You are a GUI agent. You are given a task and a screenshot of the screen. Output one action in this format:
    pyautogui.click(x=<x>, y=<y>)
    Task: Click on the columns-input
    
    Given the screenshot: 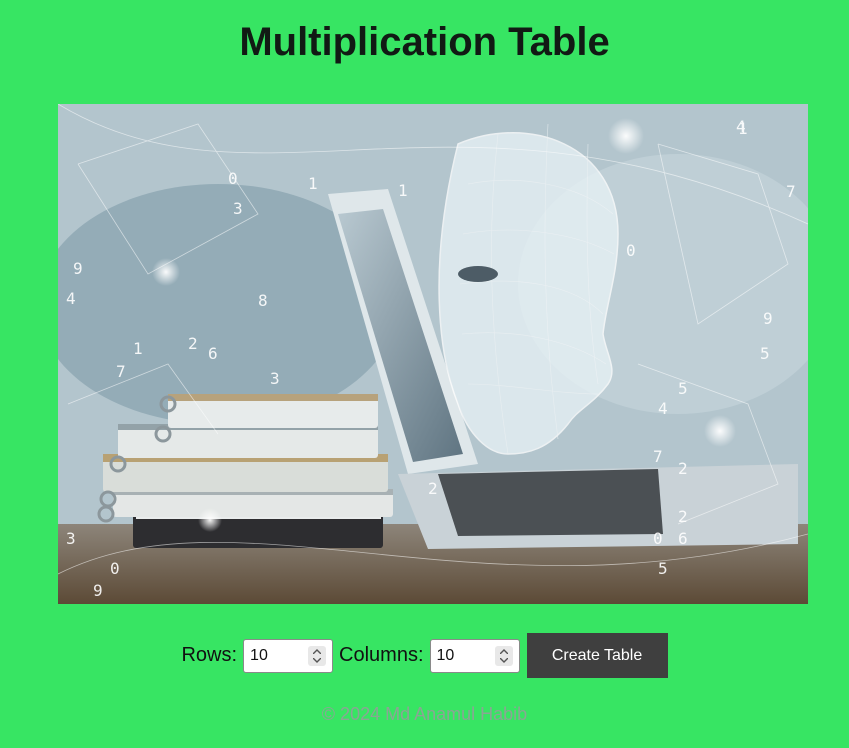 What is the action you would take?
    pyautogui.click(x=464, y=655)
    